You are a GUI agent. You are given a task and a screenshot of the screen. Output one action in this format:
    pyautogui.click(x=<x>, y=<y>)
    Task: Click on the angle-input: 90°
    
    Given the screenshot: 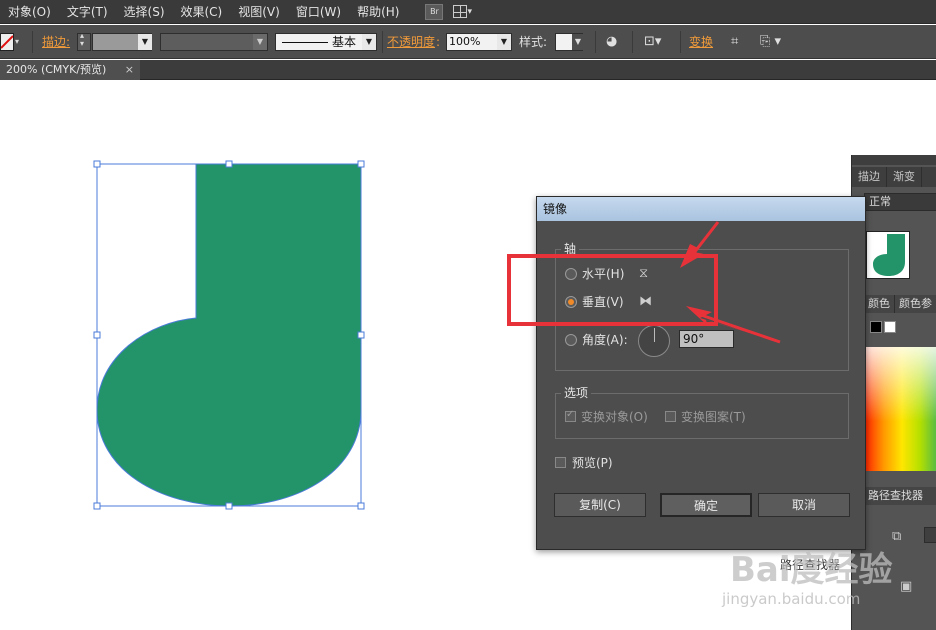 What is the action you would take?
    pyautogui.click(x=706, y=339)
    